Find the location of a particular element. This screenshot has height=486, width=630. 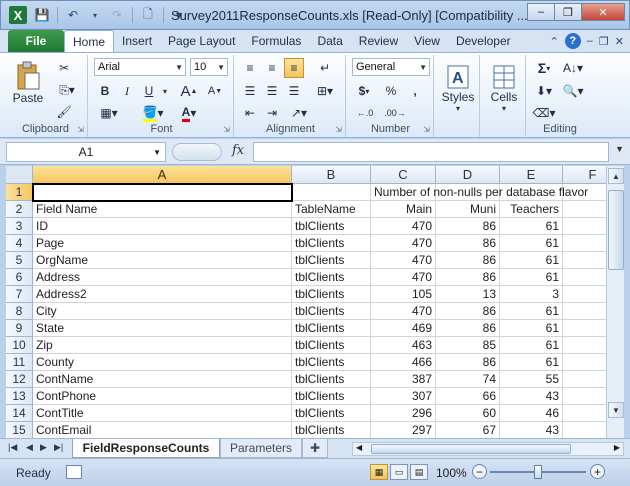

first-sheet-icon: |◀ is located at coordinates (12, 447).